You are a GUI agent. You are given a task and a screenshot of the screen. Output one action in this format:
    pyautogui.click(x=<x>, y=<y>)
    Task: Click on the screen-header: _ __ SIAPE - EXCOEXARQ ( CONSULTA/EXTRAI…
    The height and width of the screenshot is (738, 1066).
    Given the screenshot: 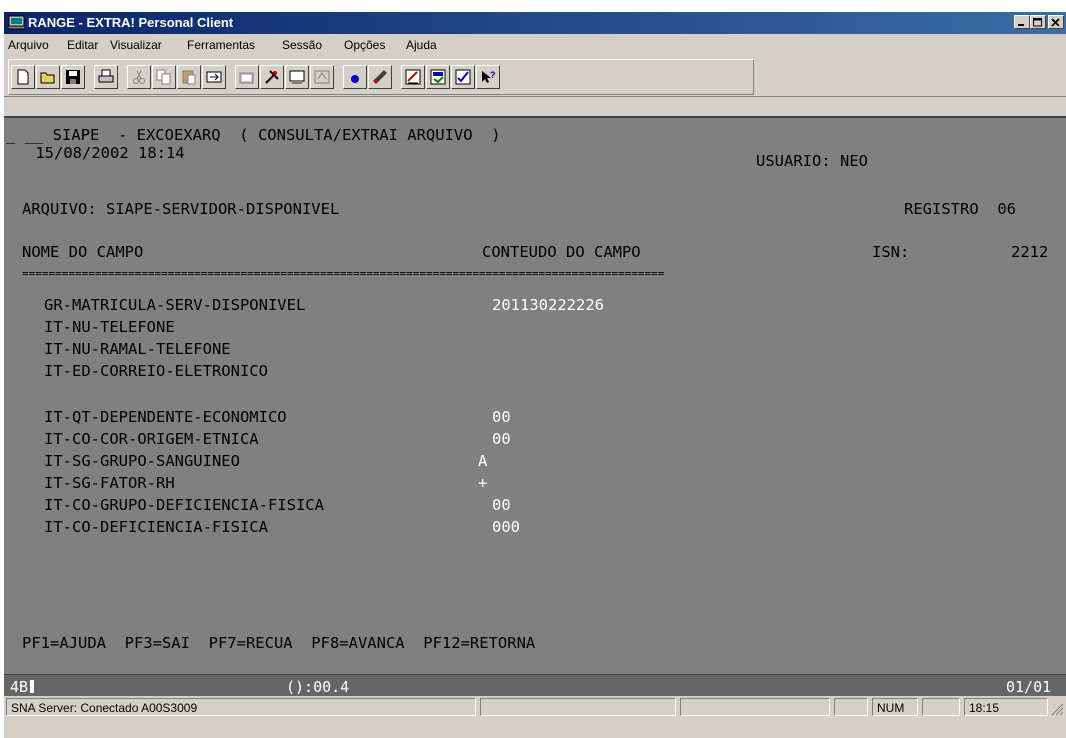 What is the action you would take?
    pyautogui.click(x=253, y=135)
    